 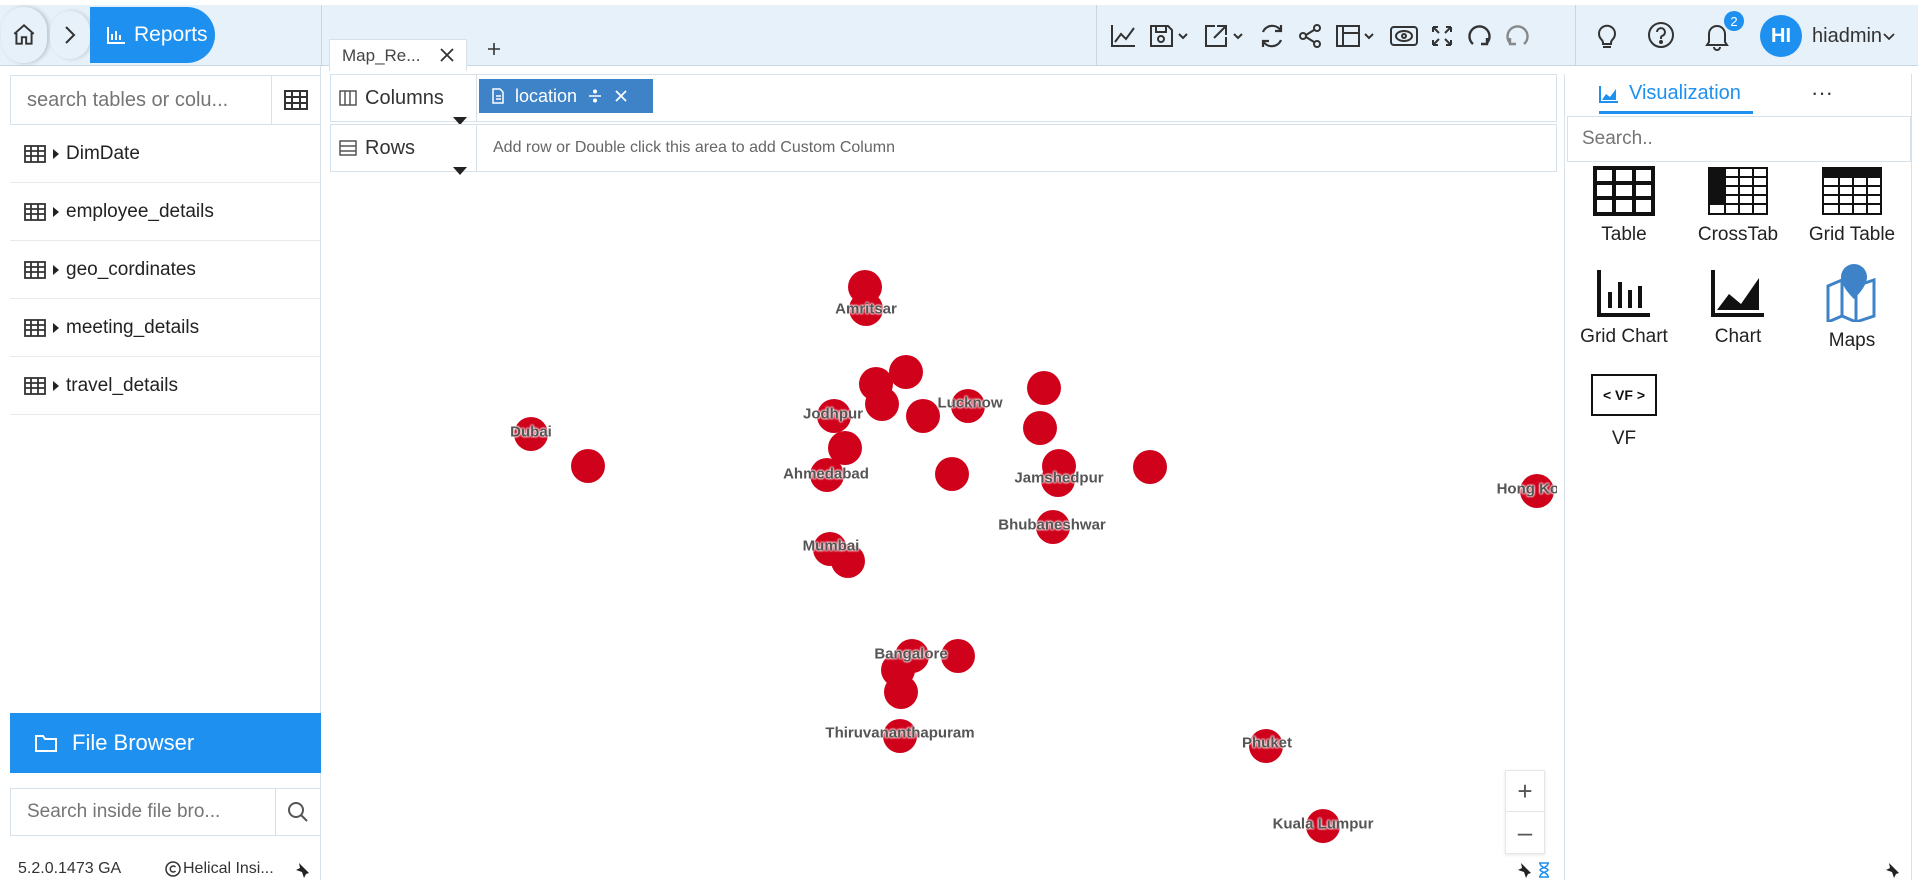 What do you see at coordinates (1059, 478) in the screenshot?
I see `city-label: Jamshedpur` at bounding box center [1059, 478].